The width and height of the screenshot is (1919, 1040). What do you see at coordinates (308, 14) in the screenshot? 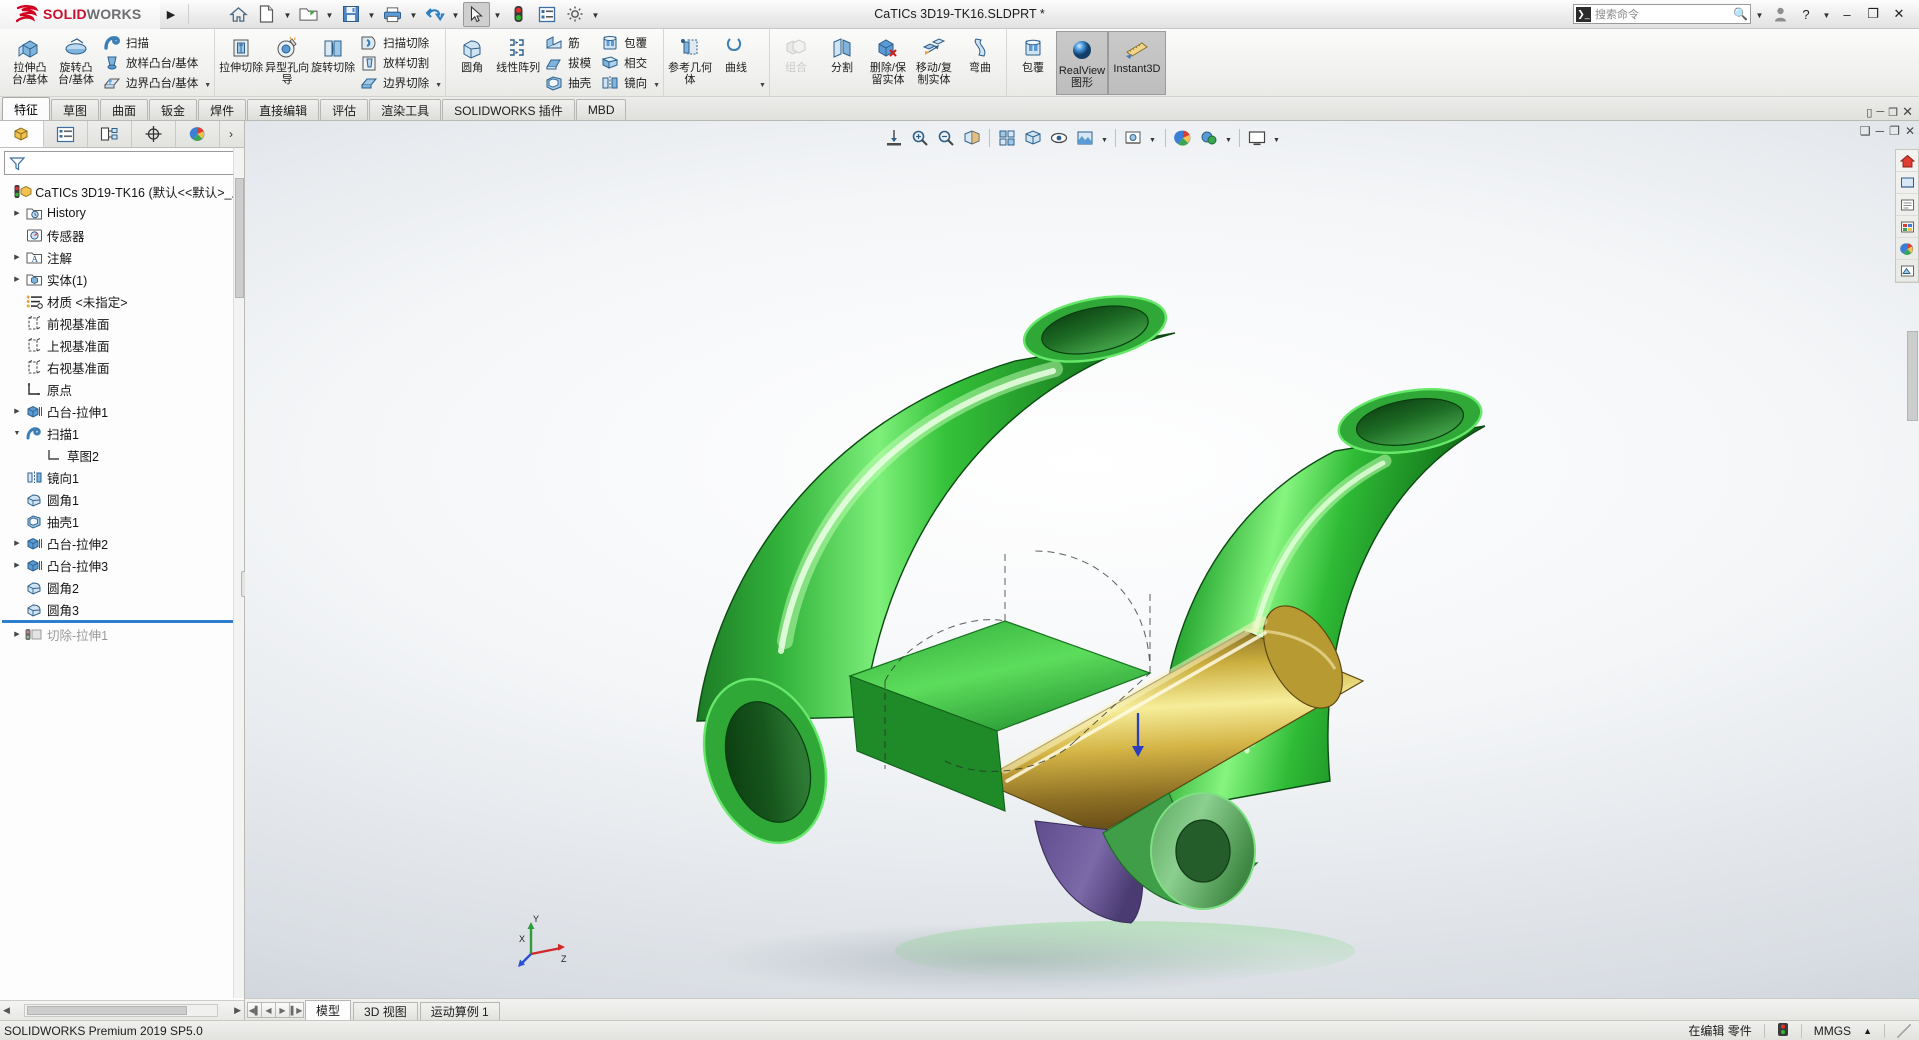
I see `open-folder-icon` at bounding box center [308, 14].